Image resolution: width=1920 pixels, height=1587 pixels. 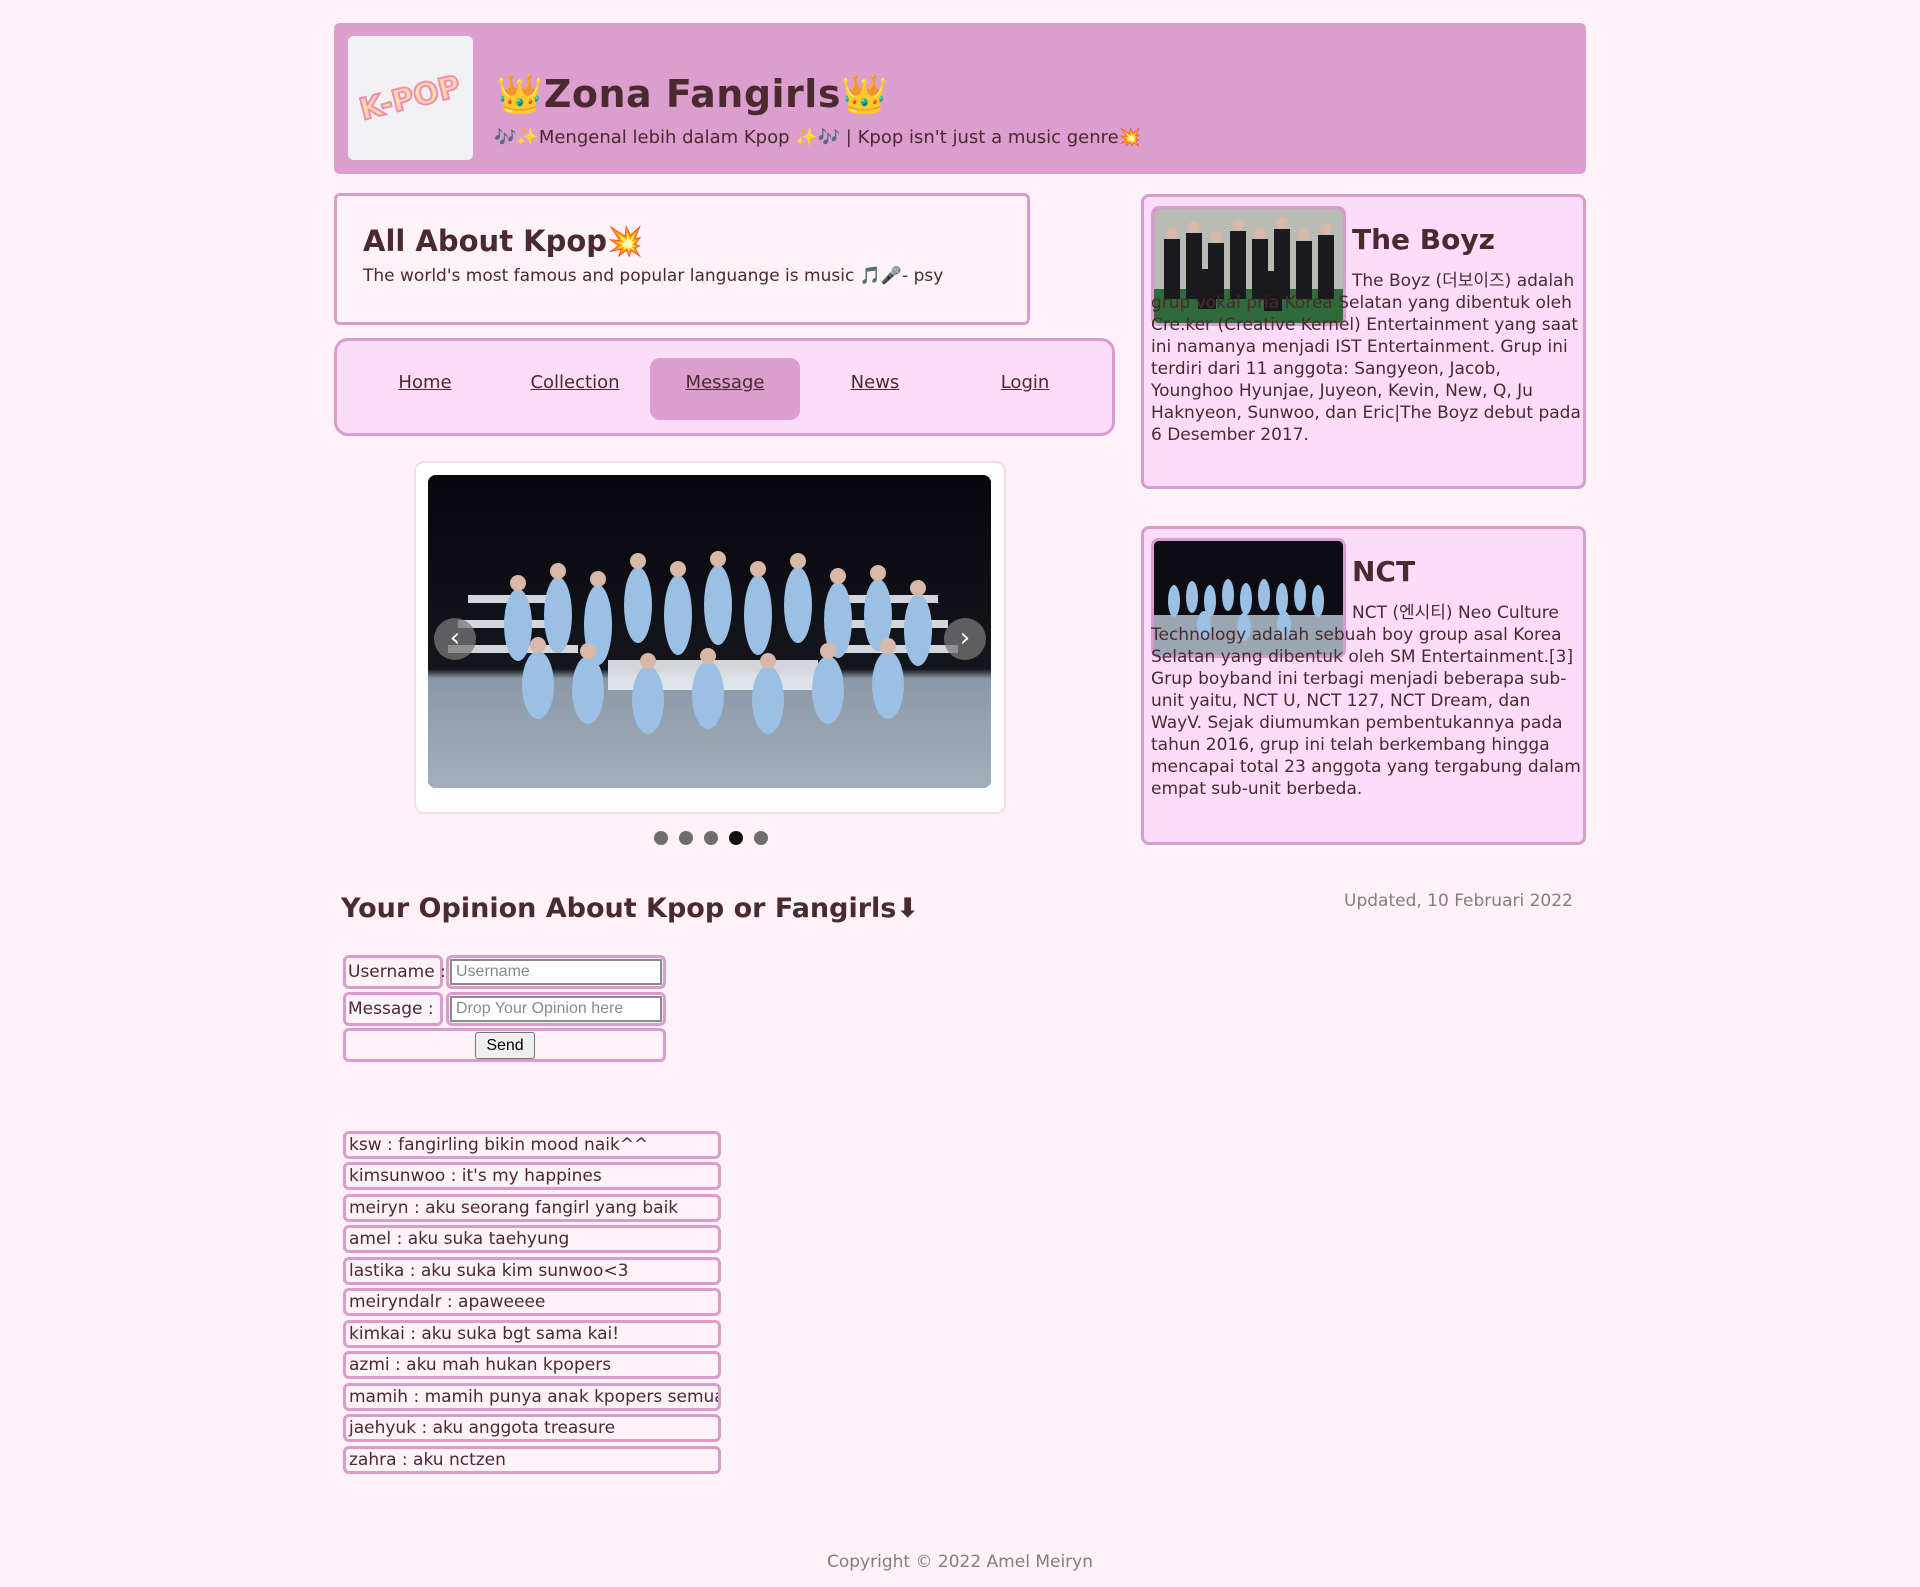 I want to click on carousel-next-button: ›, so click(x=965, y=639).